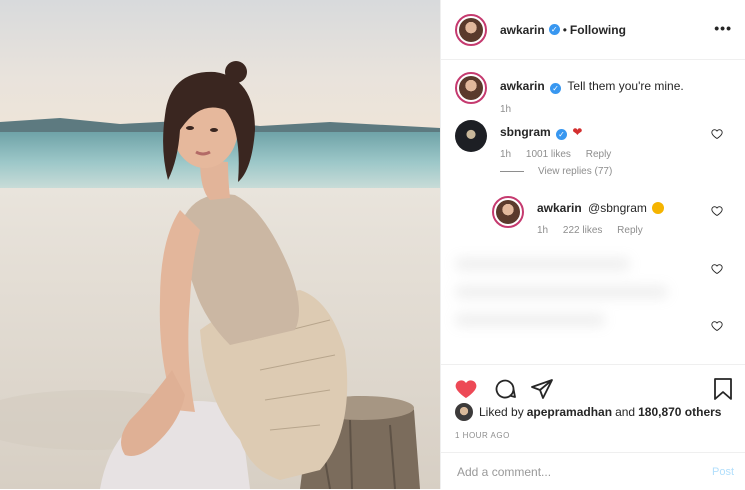 This screenshot has width=745, height=490. I want to click on comment-meta: 1h 1001 likes Reply, so click(561, 154).